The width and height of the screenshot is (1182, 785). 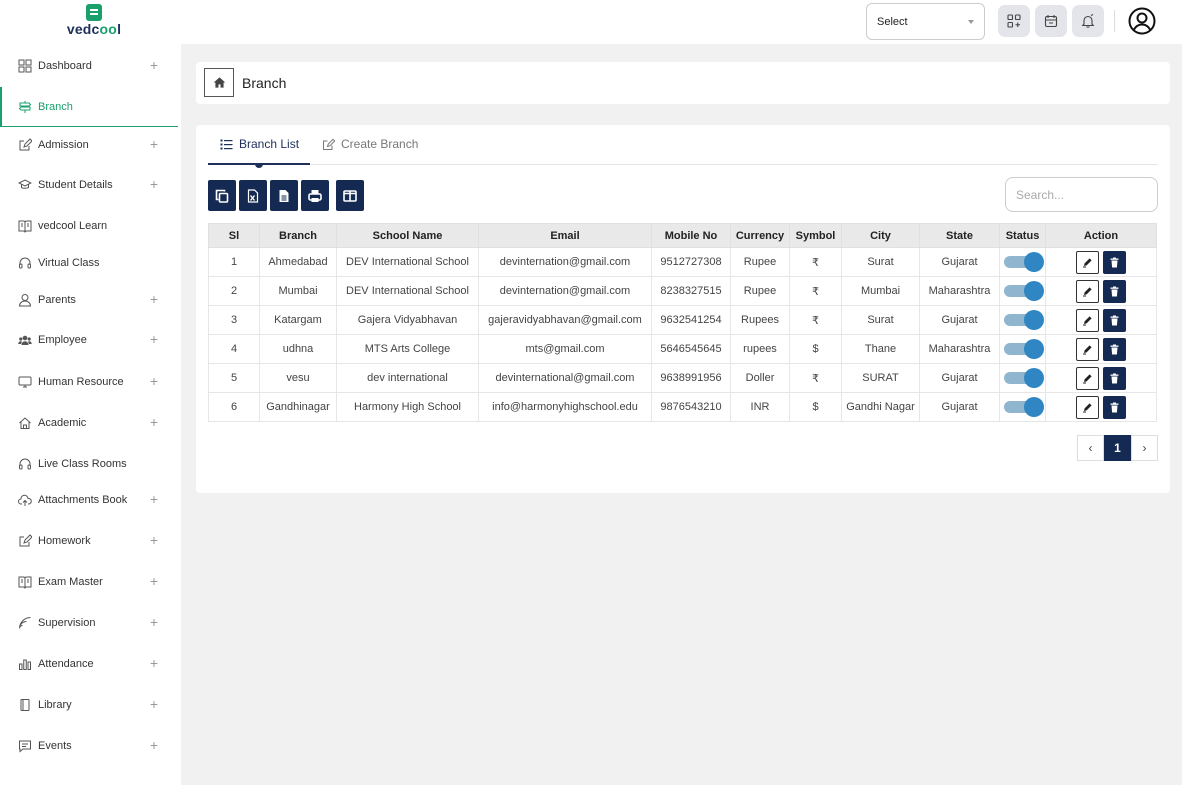 I want to click on sidebar-item-branch: Branch, so click(x=89, y=107).